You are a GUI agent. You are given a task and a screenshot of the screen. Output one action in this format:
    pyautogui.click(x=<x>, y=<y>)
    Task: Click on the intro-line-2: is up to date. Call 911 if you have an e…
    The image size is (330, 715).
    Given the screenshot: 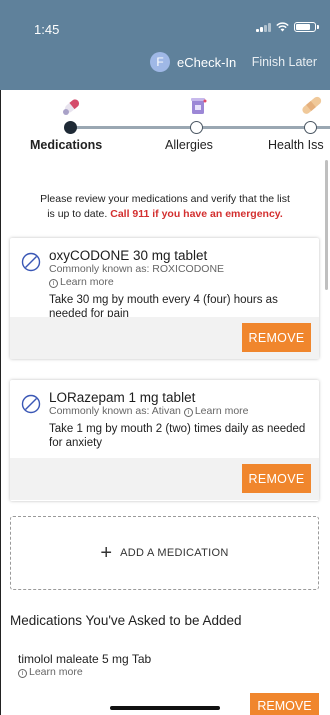 What is the action you would take?
    pyautogui.click(x=165, y=214)
    